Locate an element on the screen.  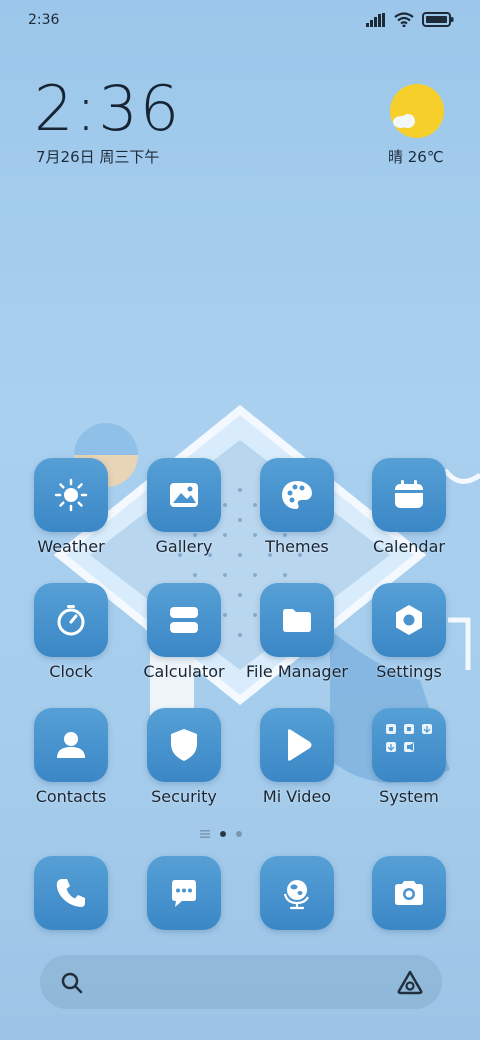
app-label: Clock is located at coordinates (71, 671).